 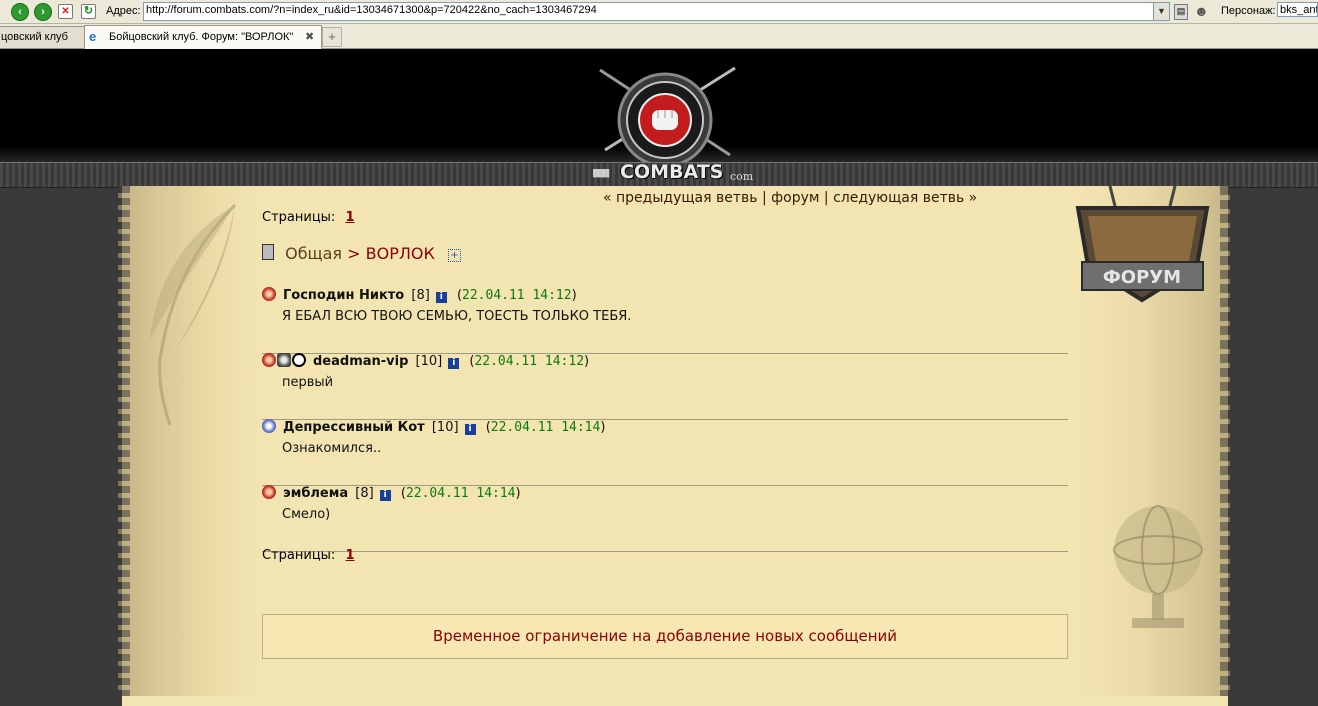 What do you see at coordinates (795, 198) in the screenshot?
I see `forum-link: форум` at bounding box center [795, 198].